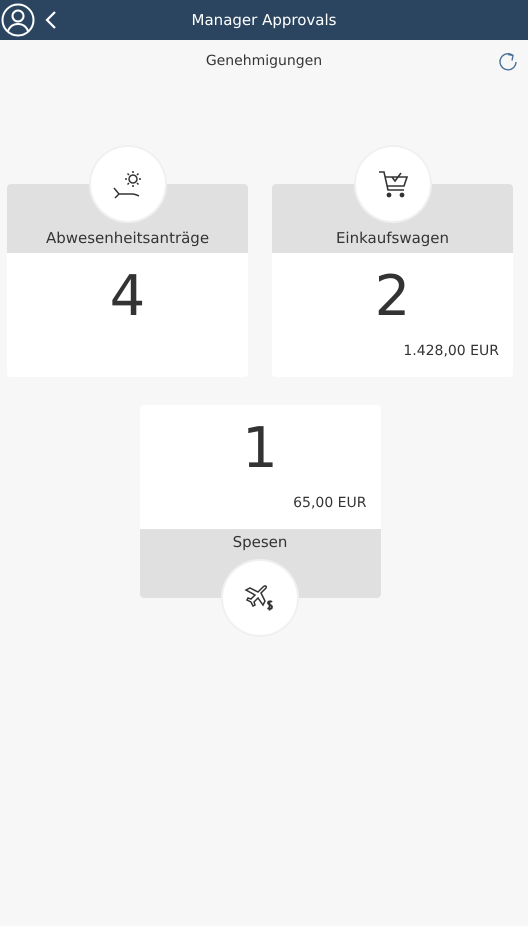 The height and width of the screenshot is (926, 528). I want to click on tile-title: Einkaufswagen, so click(393, 238).